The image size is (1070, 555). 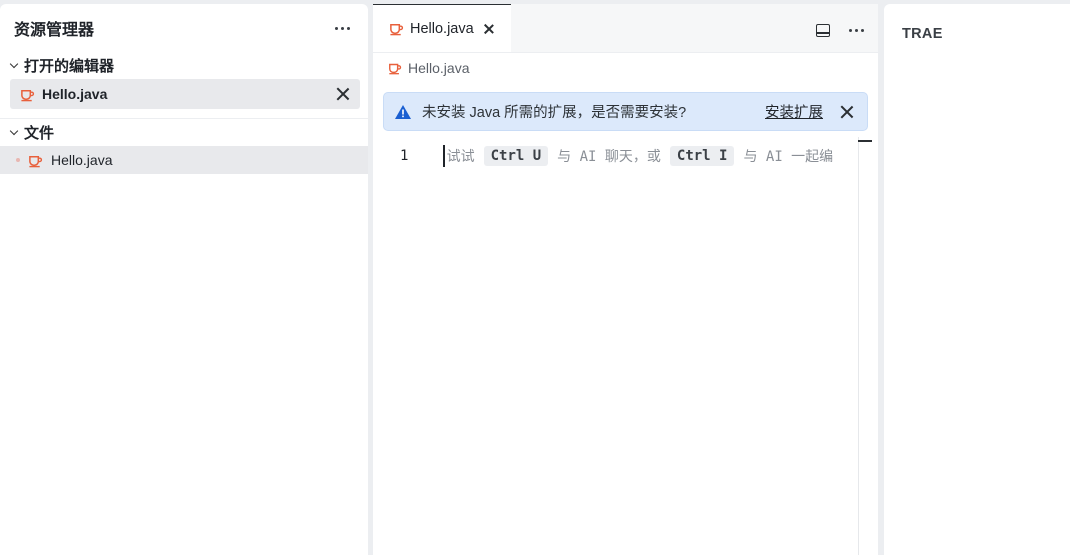 What do you see at coordinates (404, 156) in the screenshot?
I see `line-number: 1` at bounding box center [404, 156].